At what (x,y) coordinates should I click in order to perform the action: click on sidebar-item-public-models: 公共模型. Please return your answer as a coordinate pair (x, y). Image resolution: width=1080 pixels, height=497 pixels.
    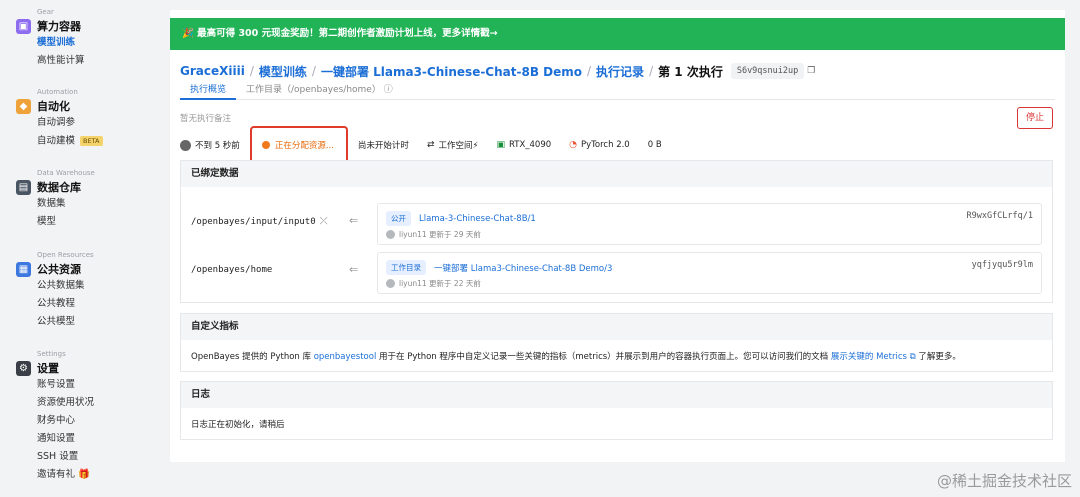
    Looking at the image, I should click on (65, 322).